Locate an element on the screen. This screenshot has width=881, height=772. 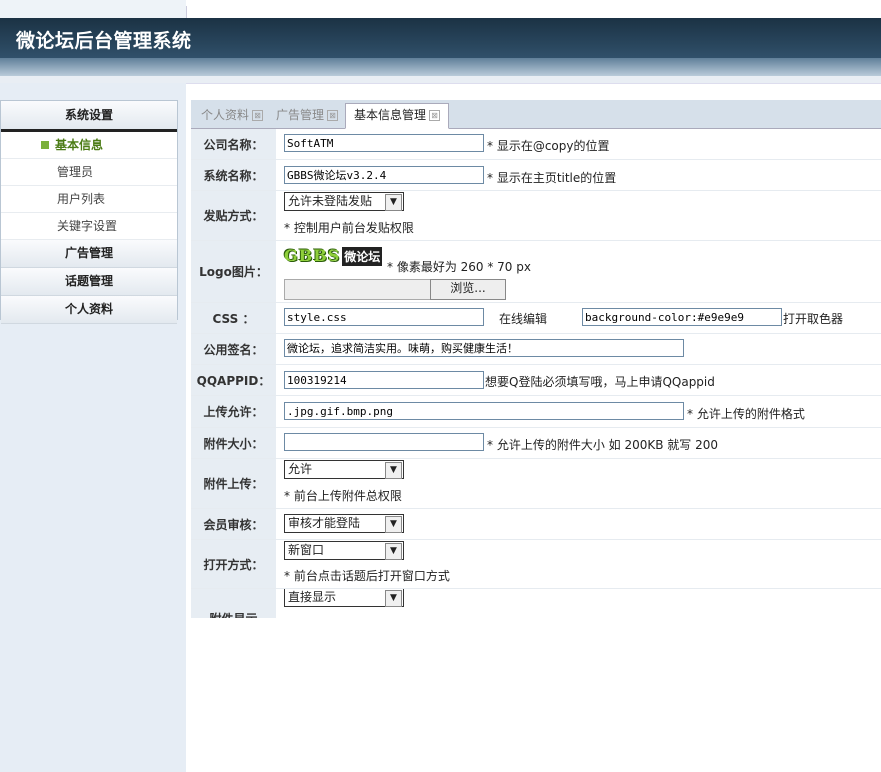
logo-image: GBBS 微论坛 is located at coordinates (333, 256).